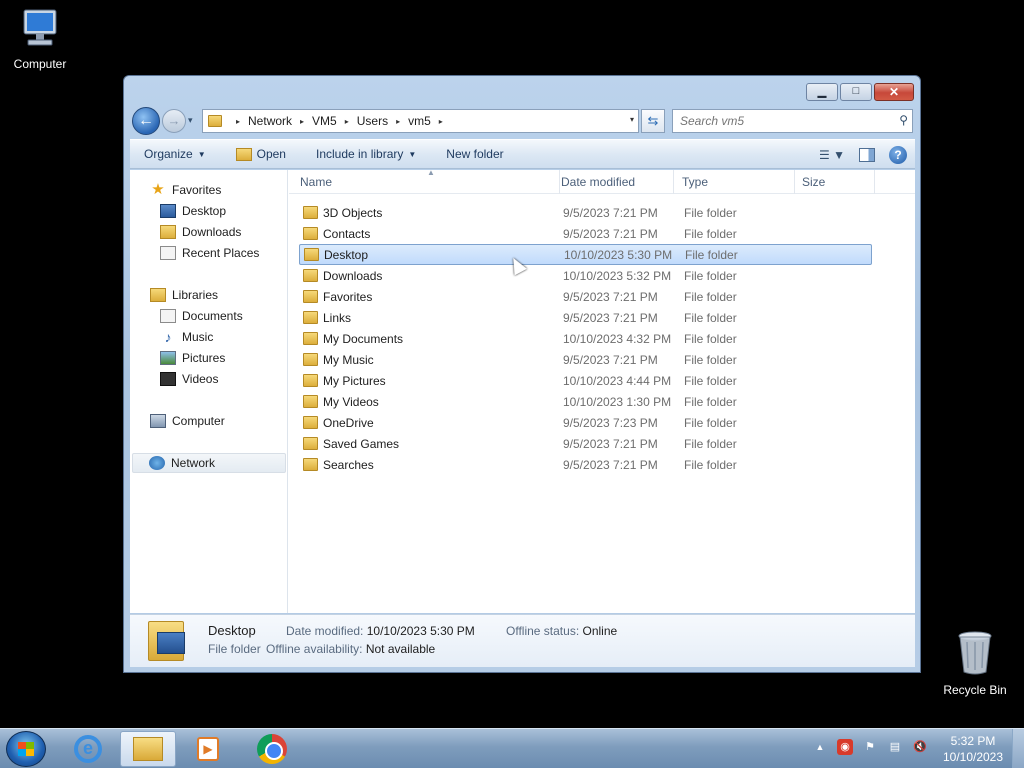 This screenshot has width=1024, height=768. What do you see at coordinates (232, 630) in the screenshot?
I see `details-name: Desktop` at bounding box center [232, 630].